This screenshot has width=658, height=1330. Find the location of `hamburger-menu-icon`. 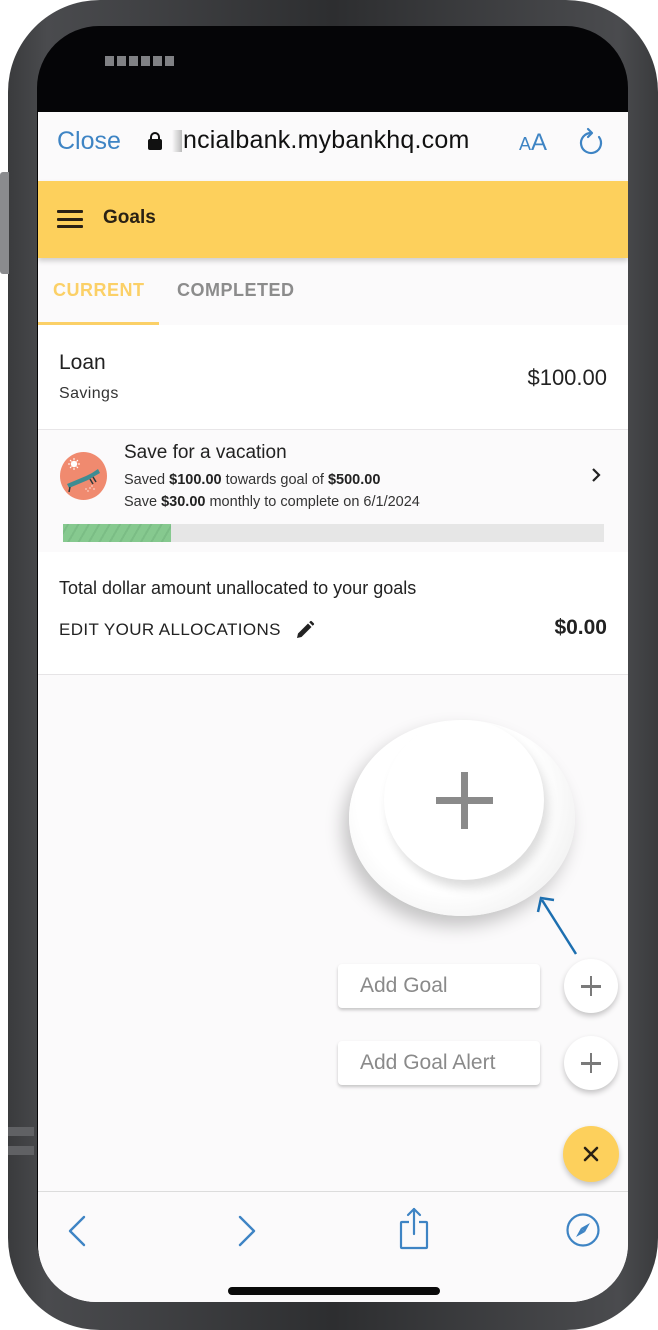

hamburger-menu-icon is located at coordinates (70, 219).